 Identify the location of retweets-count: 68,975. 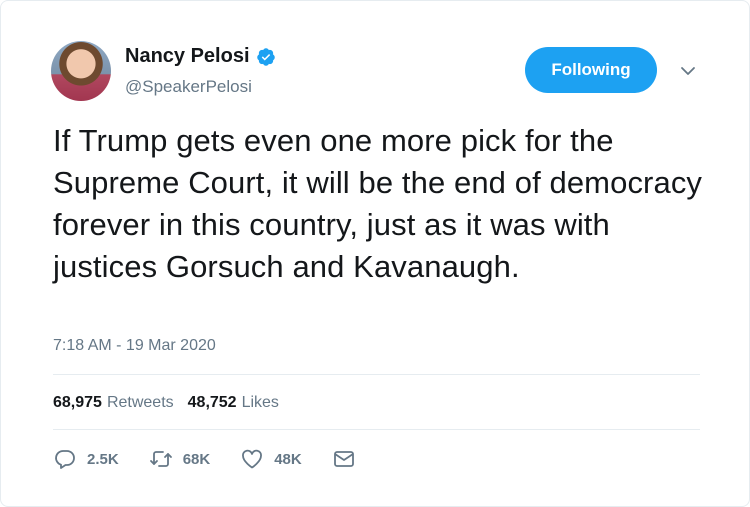
(77, 402).